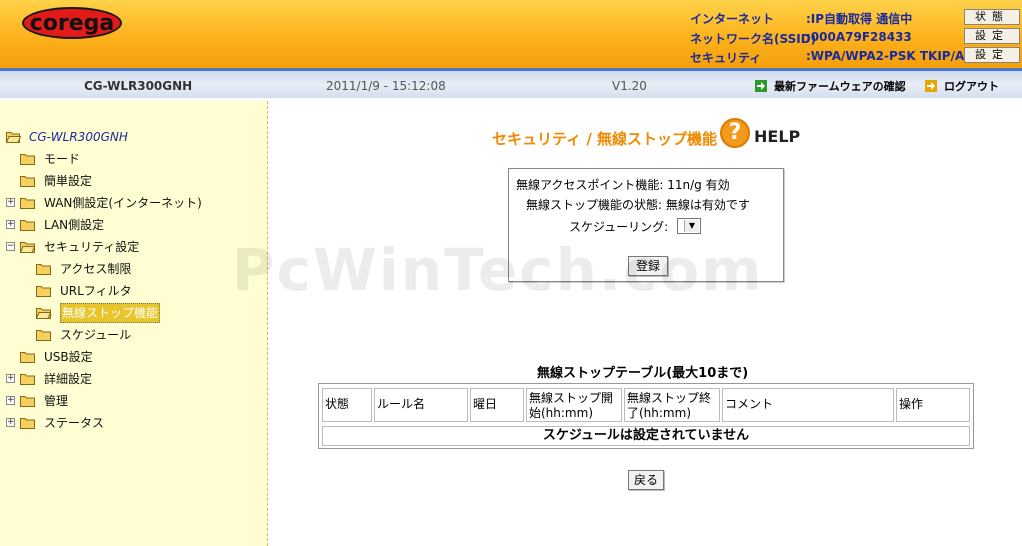 The image size is (1022, 546). What do you see at coordinates (931, 86) in the screenshot?
I see `yellow-arrow-icon` at bounding box center [931, 86].